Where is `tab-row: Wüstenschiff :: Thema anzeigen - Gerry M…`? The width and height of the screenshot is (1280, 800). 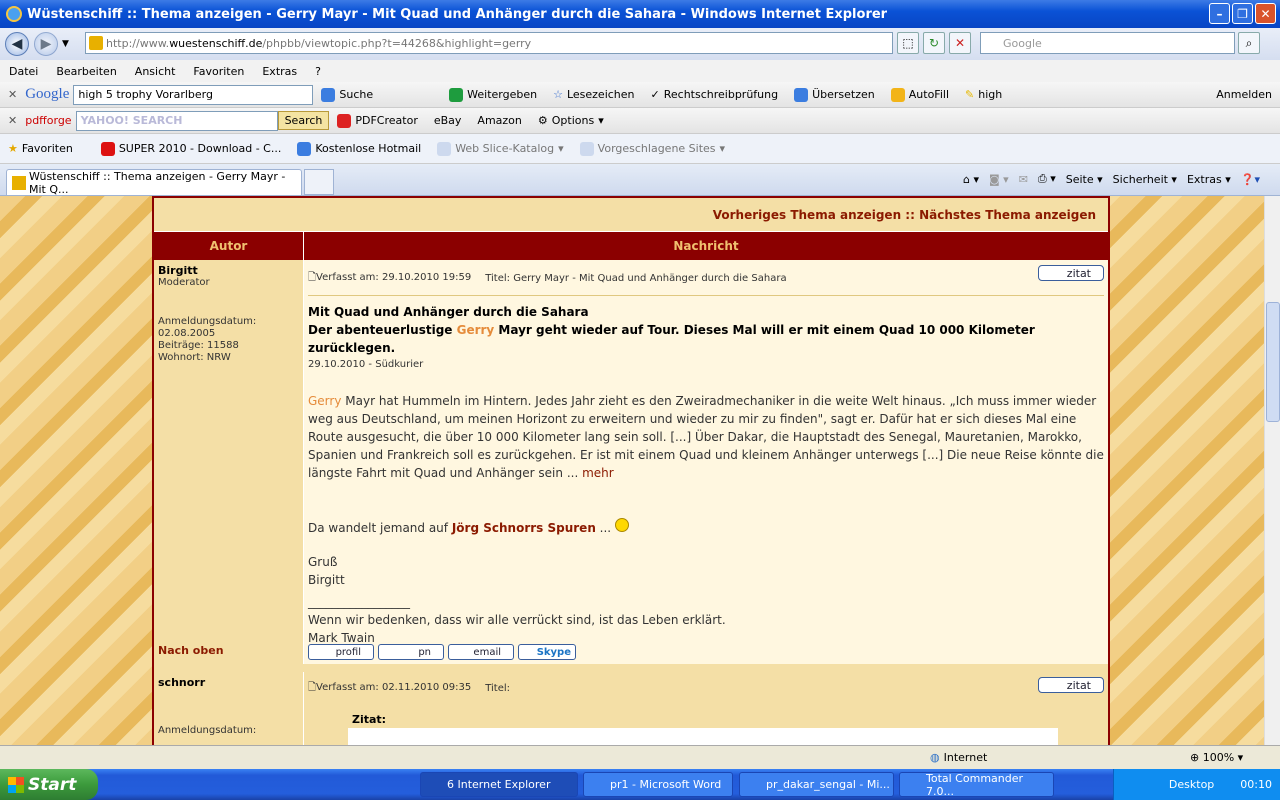 tab-row: Wüstenschiff :: Thema anzeigen - Gerry M… is located at coordinates (640, 180).